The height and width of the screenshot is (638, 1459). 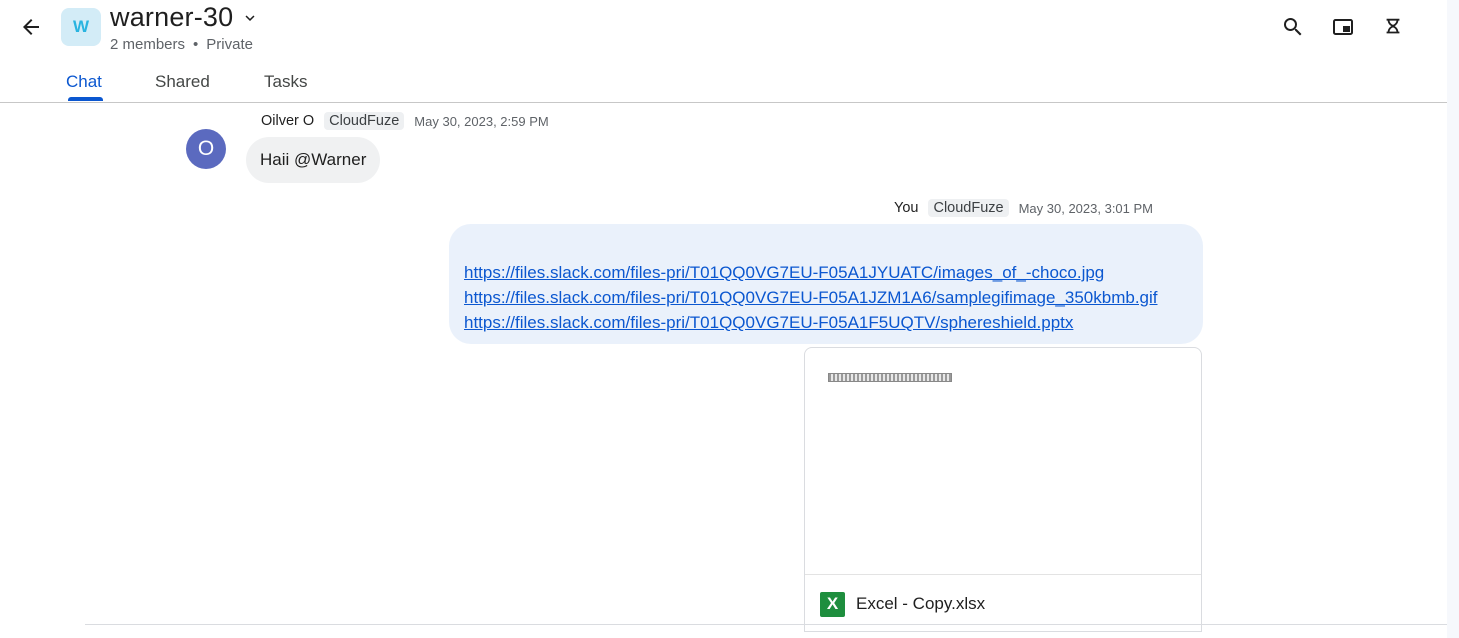 I want to click on tab-shared: Shared, so click(x=182, y=82).